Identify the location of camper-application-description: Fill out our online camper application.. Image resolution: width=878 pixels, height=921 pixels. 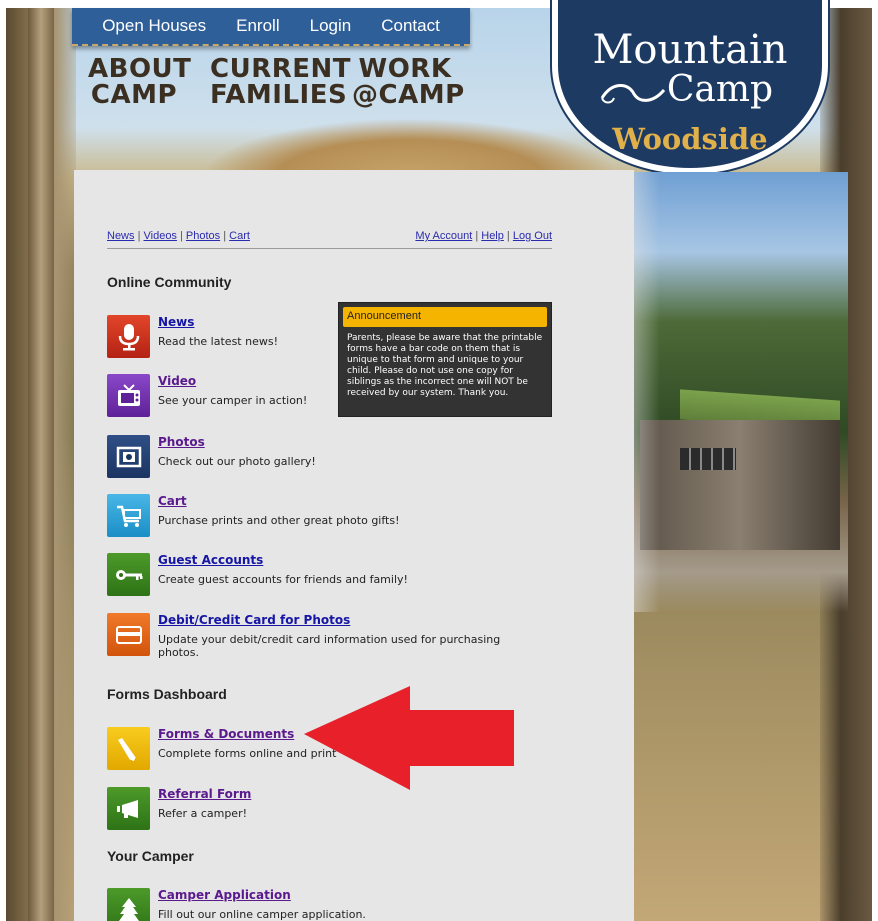
(262, 914).